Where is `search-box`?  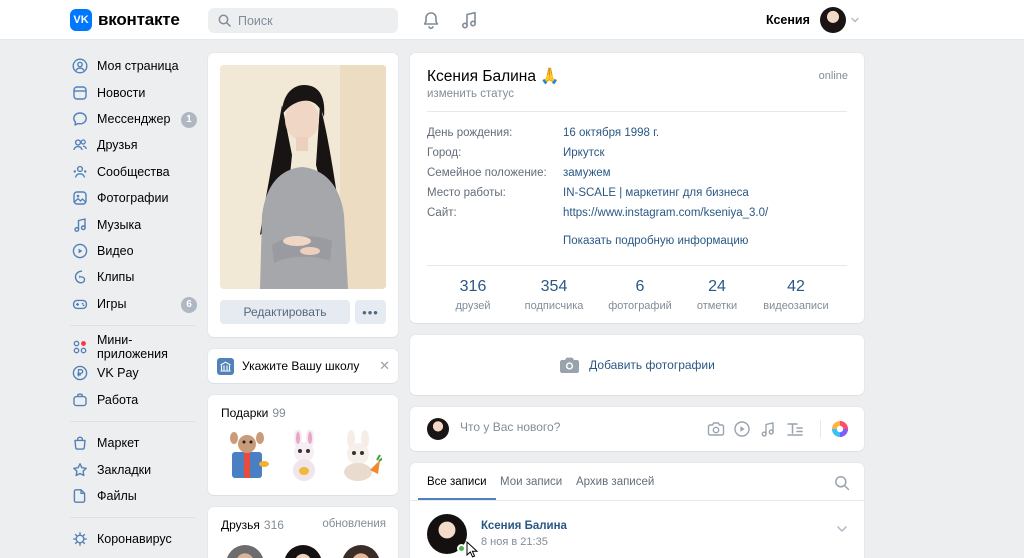 search-box is located at coordinates (303, 20).